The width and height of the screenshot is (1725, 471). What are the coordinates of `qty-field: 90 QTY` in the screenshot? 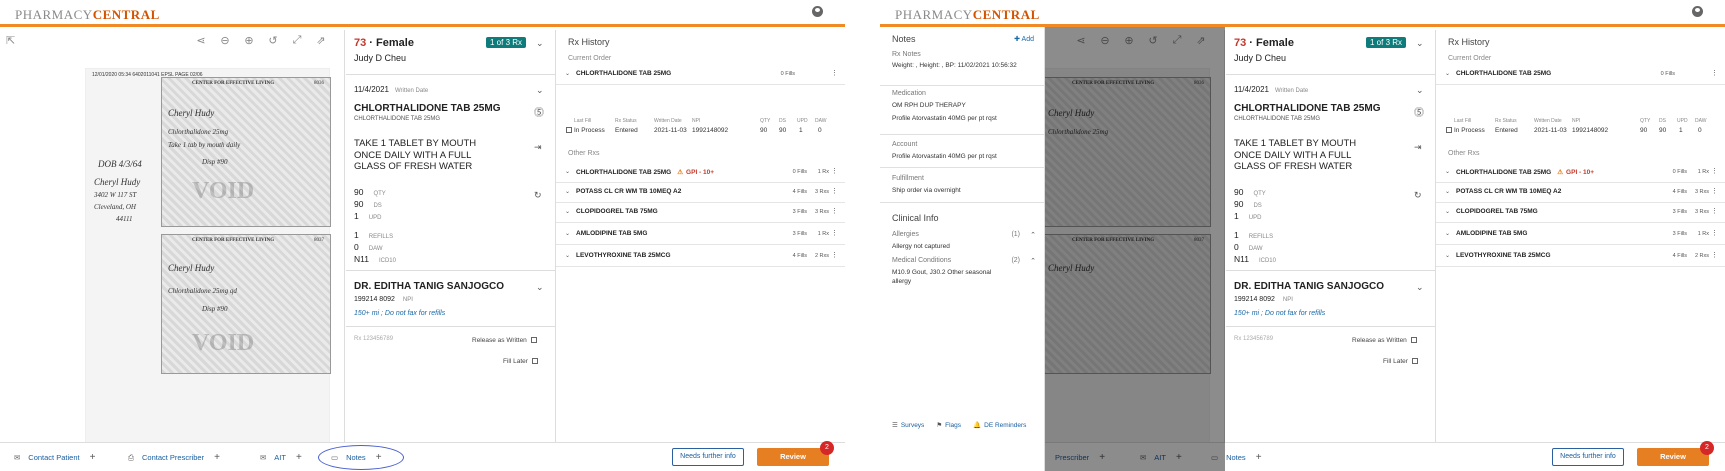 It's located at (1250, 192).